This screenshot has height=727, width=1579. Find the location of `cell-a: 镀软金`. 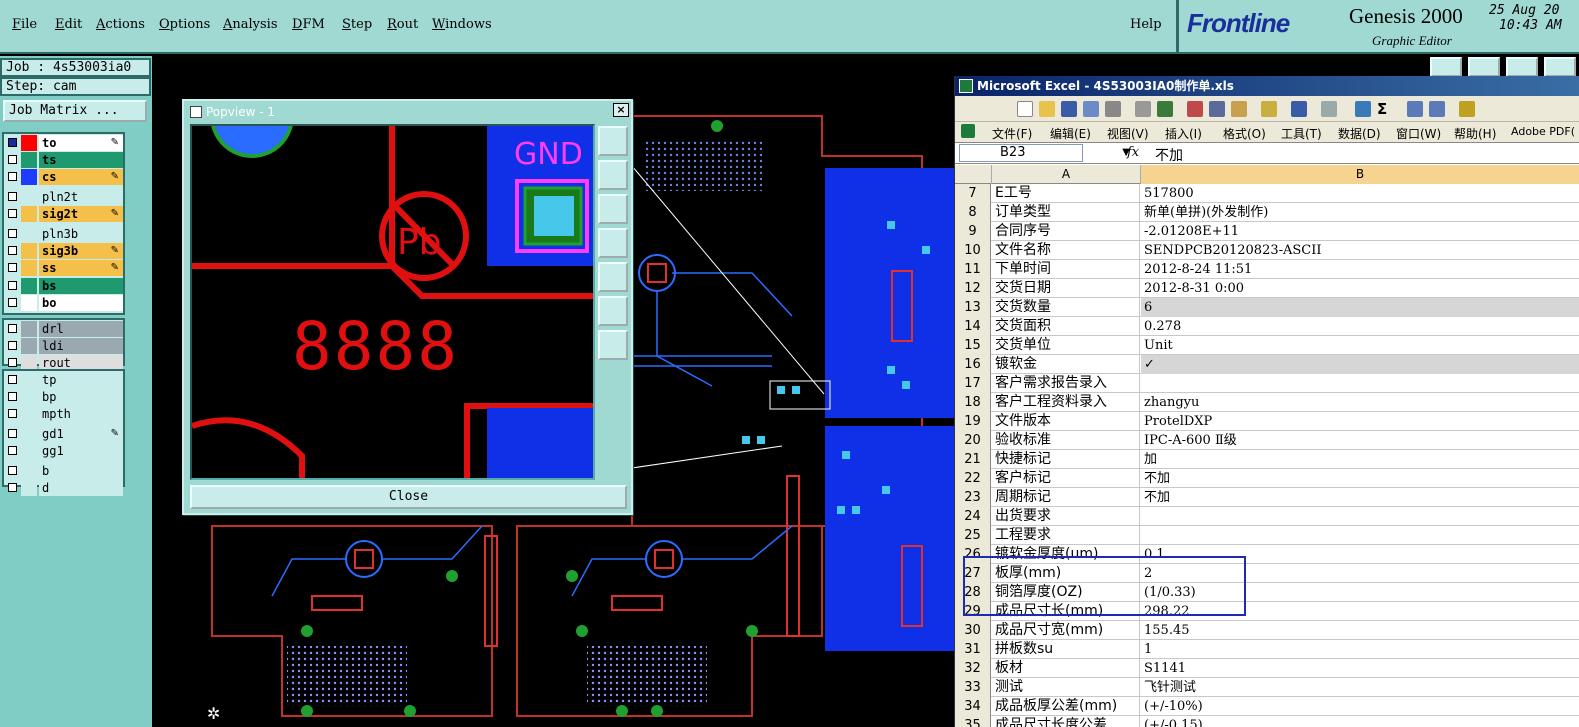

cell-a: 镀软金 is located at coordinates (1066, 364).